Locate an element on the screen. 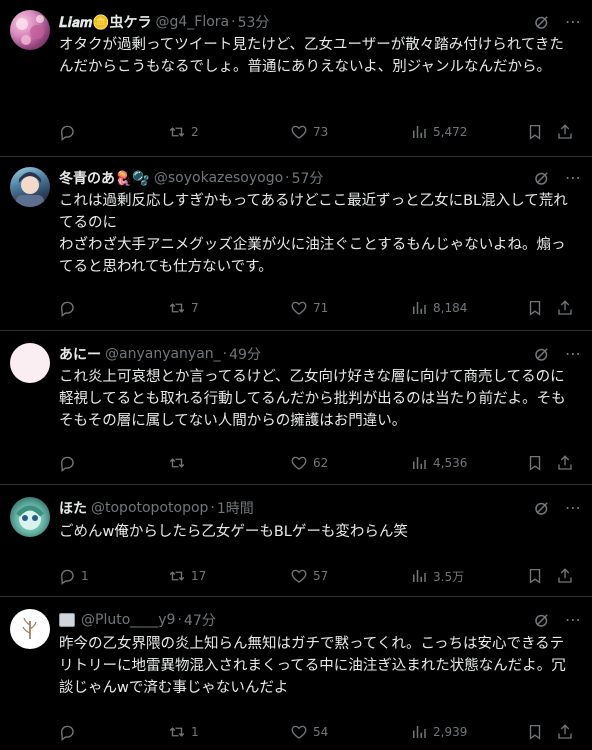  retweet-count: 7 is located at coordinates (195, 308).